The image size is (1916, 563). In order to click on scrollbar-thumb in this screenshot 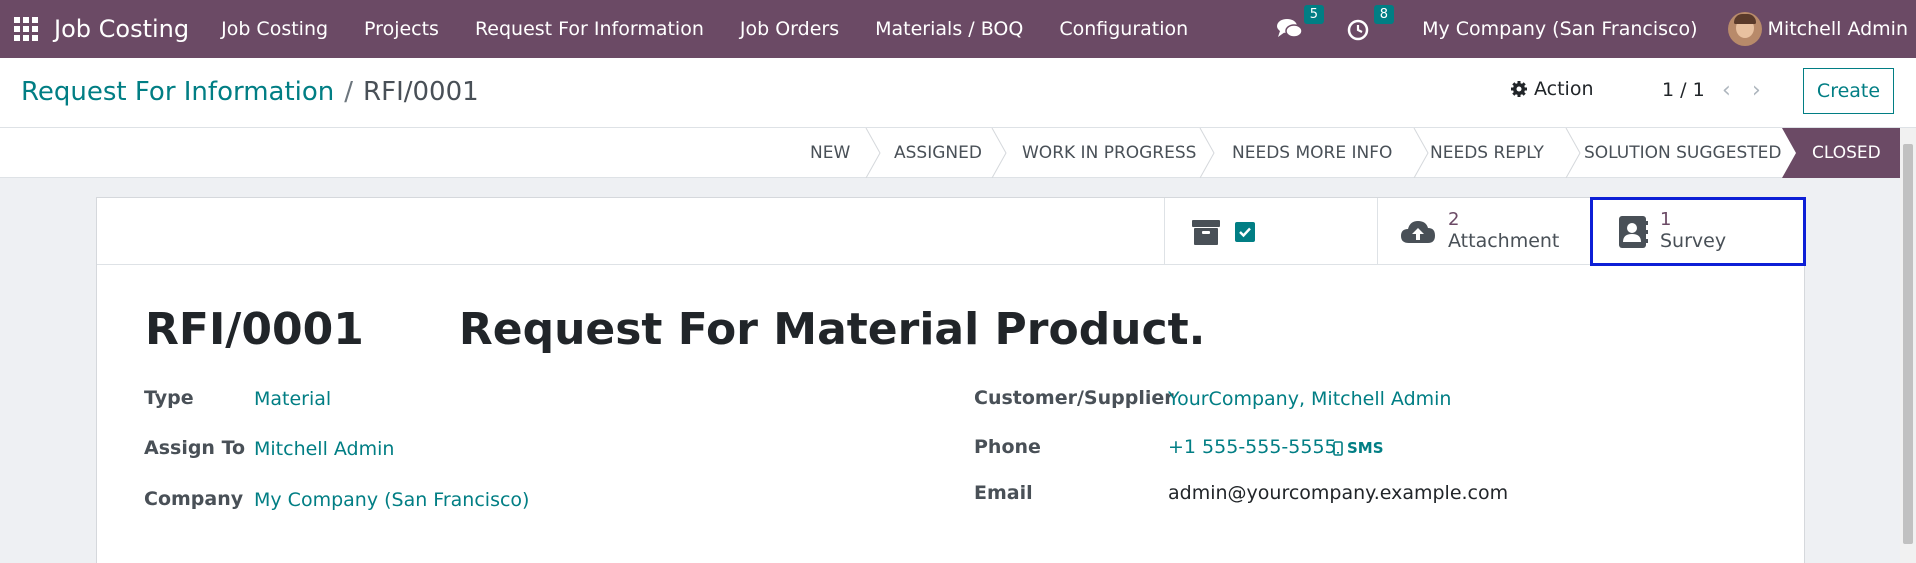, I will do `click(1908, 344)`.